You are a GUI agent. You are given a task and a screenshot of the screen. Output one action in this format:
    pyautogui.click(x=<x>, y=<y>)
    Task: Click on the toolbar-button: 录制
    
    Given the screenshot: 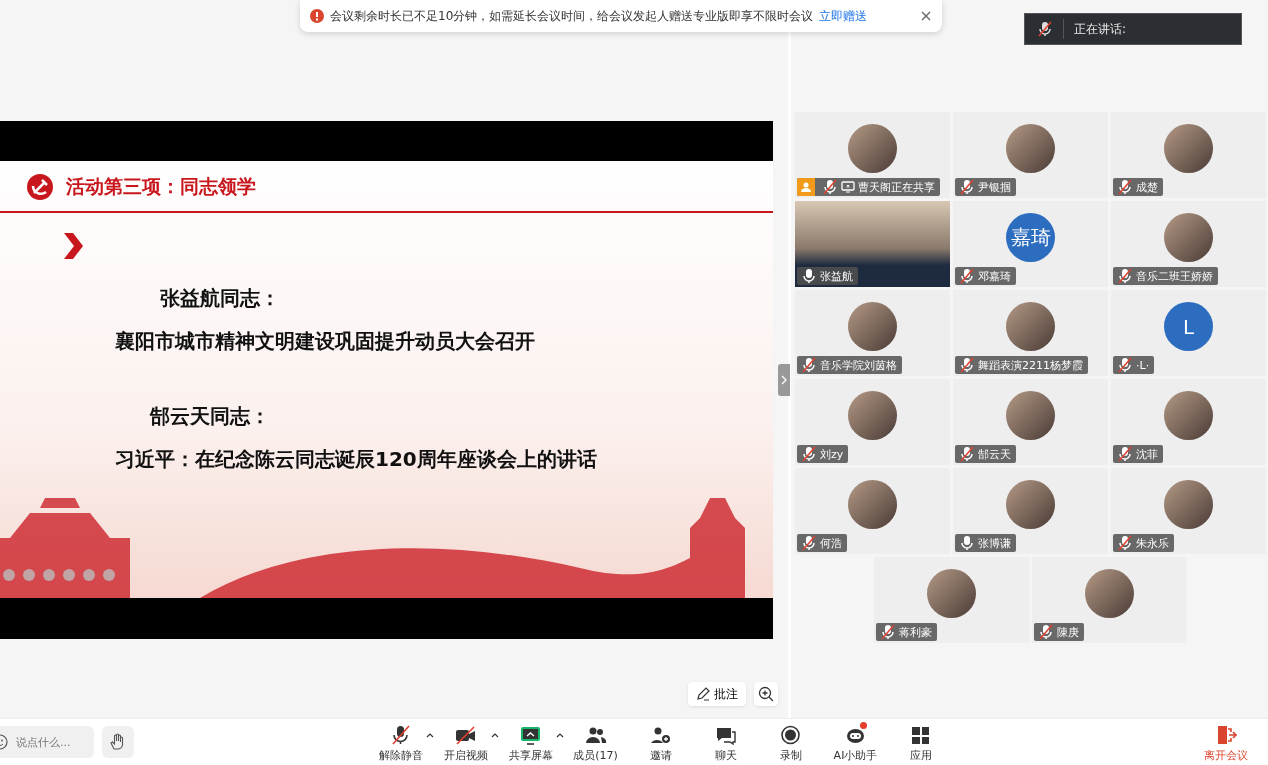 What is the action you would take?
    pyautogui.click(x=790, y=742)
    